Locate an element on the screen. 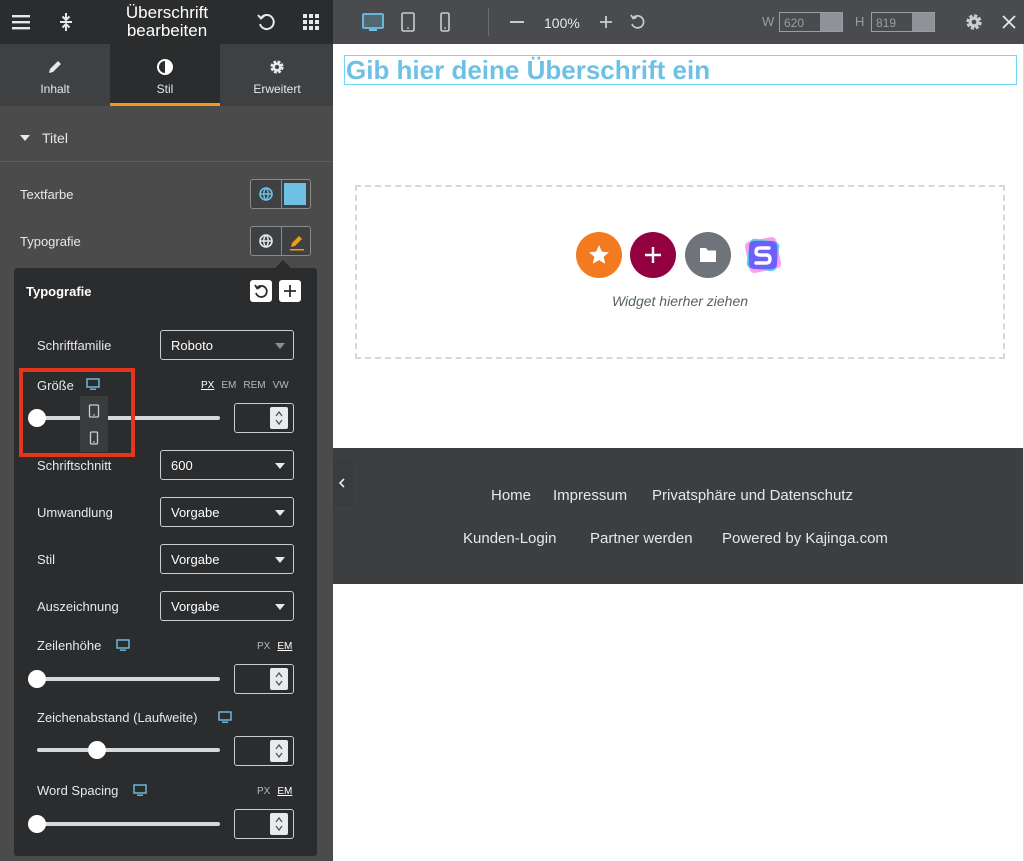 This screenshot has height=861, width=1024. half-circle-icon is located at coordinates (165, 67).